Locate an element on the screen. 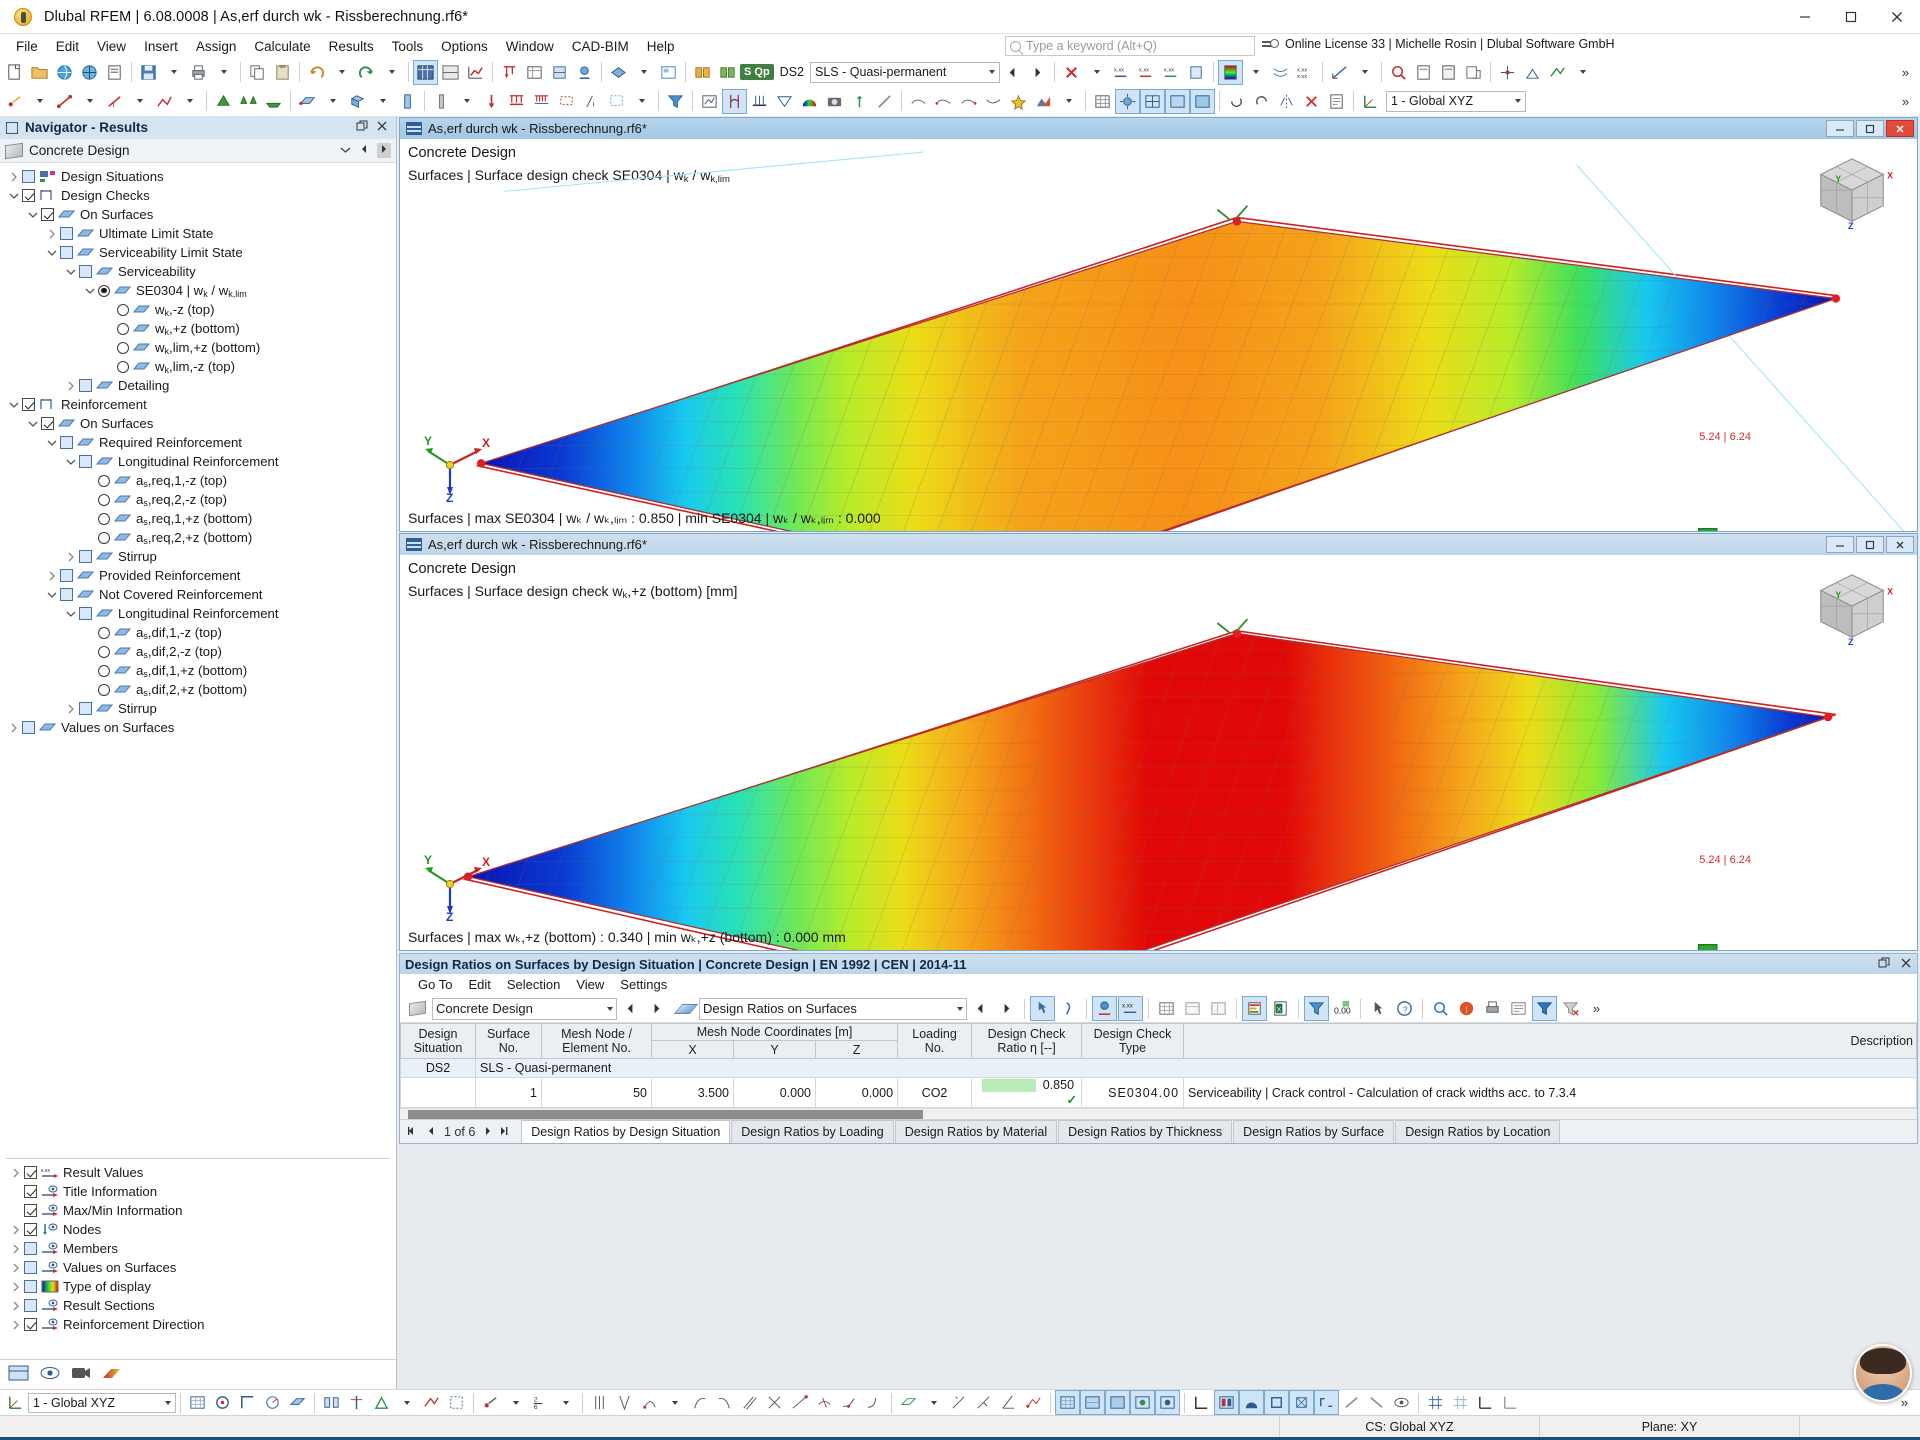  extend-icon is located at coordinates (799, 1402).